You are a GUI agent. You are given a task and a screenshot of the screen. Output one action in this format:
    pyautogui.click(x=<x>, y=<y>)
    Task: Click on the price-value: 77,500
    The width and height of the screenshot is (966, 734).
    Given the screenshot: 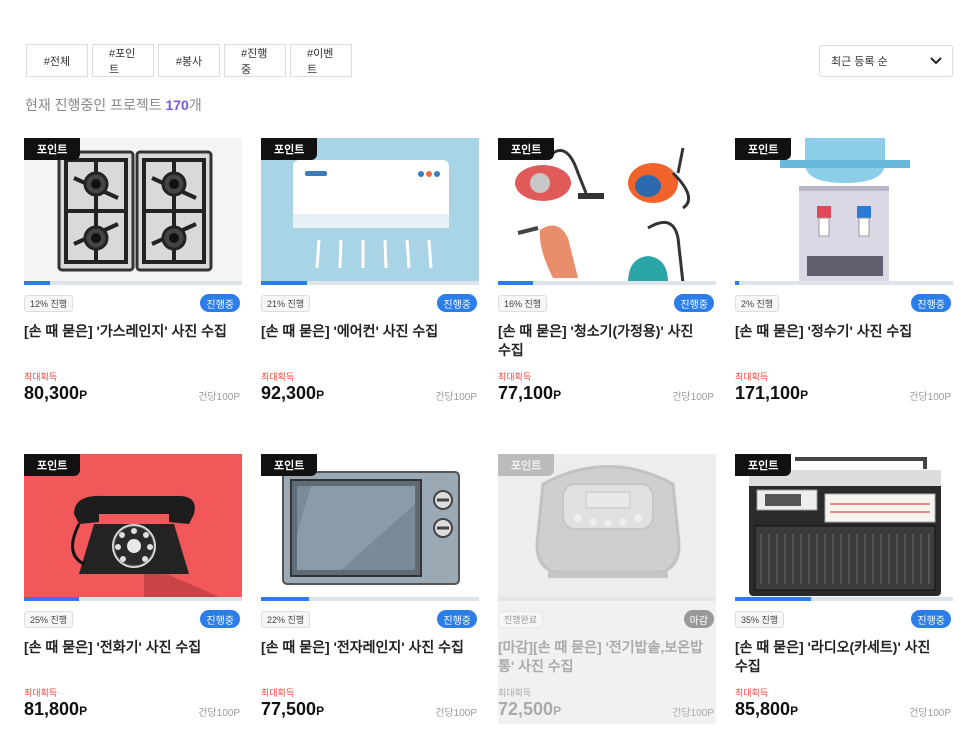 What is the action you would take?
    pyautogui.click(x=289, y=709)
    